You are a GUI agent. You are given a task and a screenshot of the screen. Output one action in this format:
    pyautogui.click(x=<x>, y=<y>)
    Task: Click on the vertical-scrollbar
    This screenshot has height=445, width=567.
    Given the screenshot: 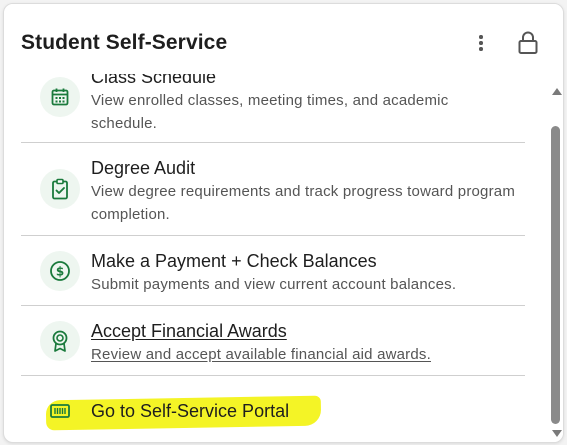 What is the action you would take?
    pyautogui.click(x=555, y=258)
    